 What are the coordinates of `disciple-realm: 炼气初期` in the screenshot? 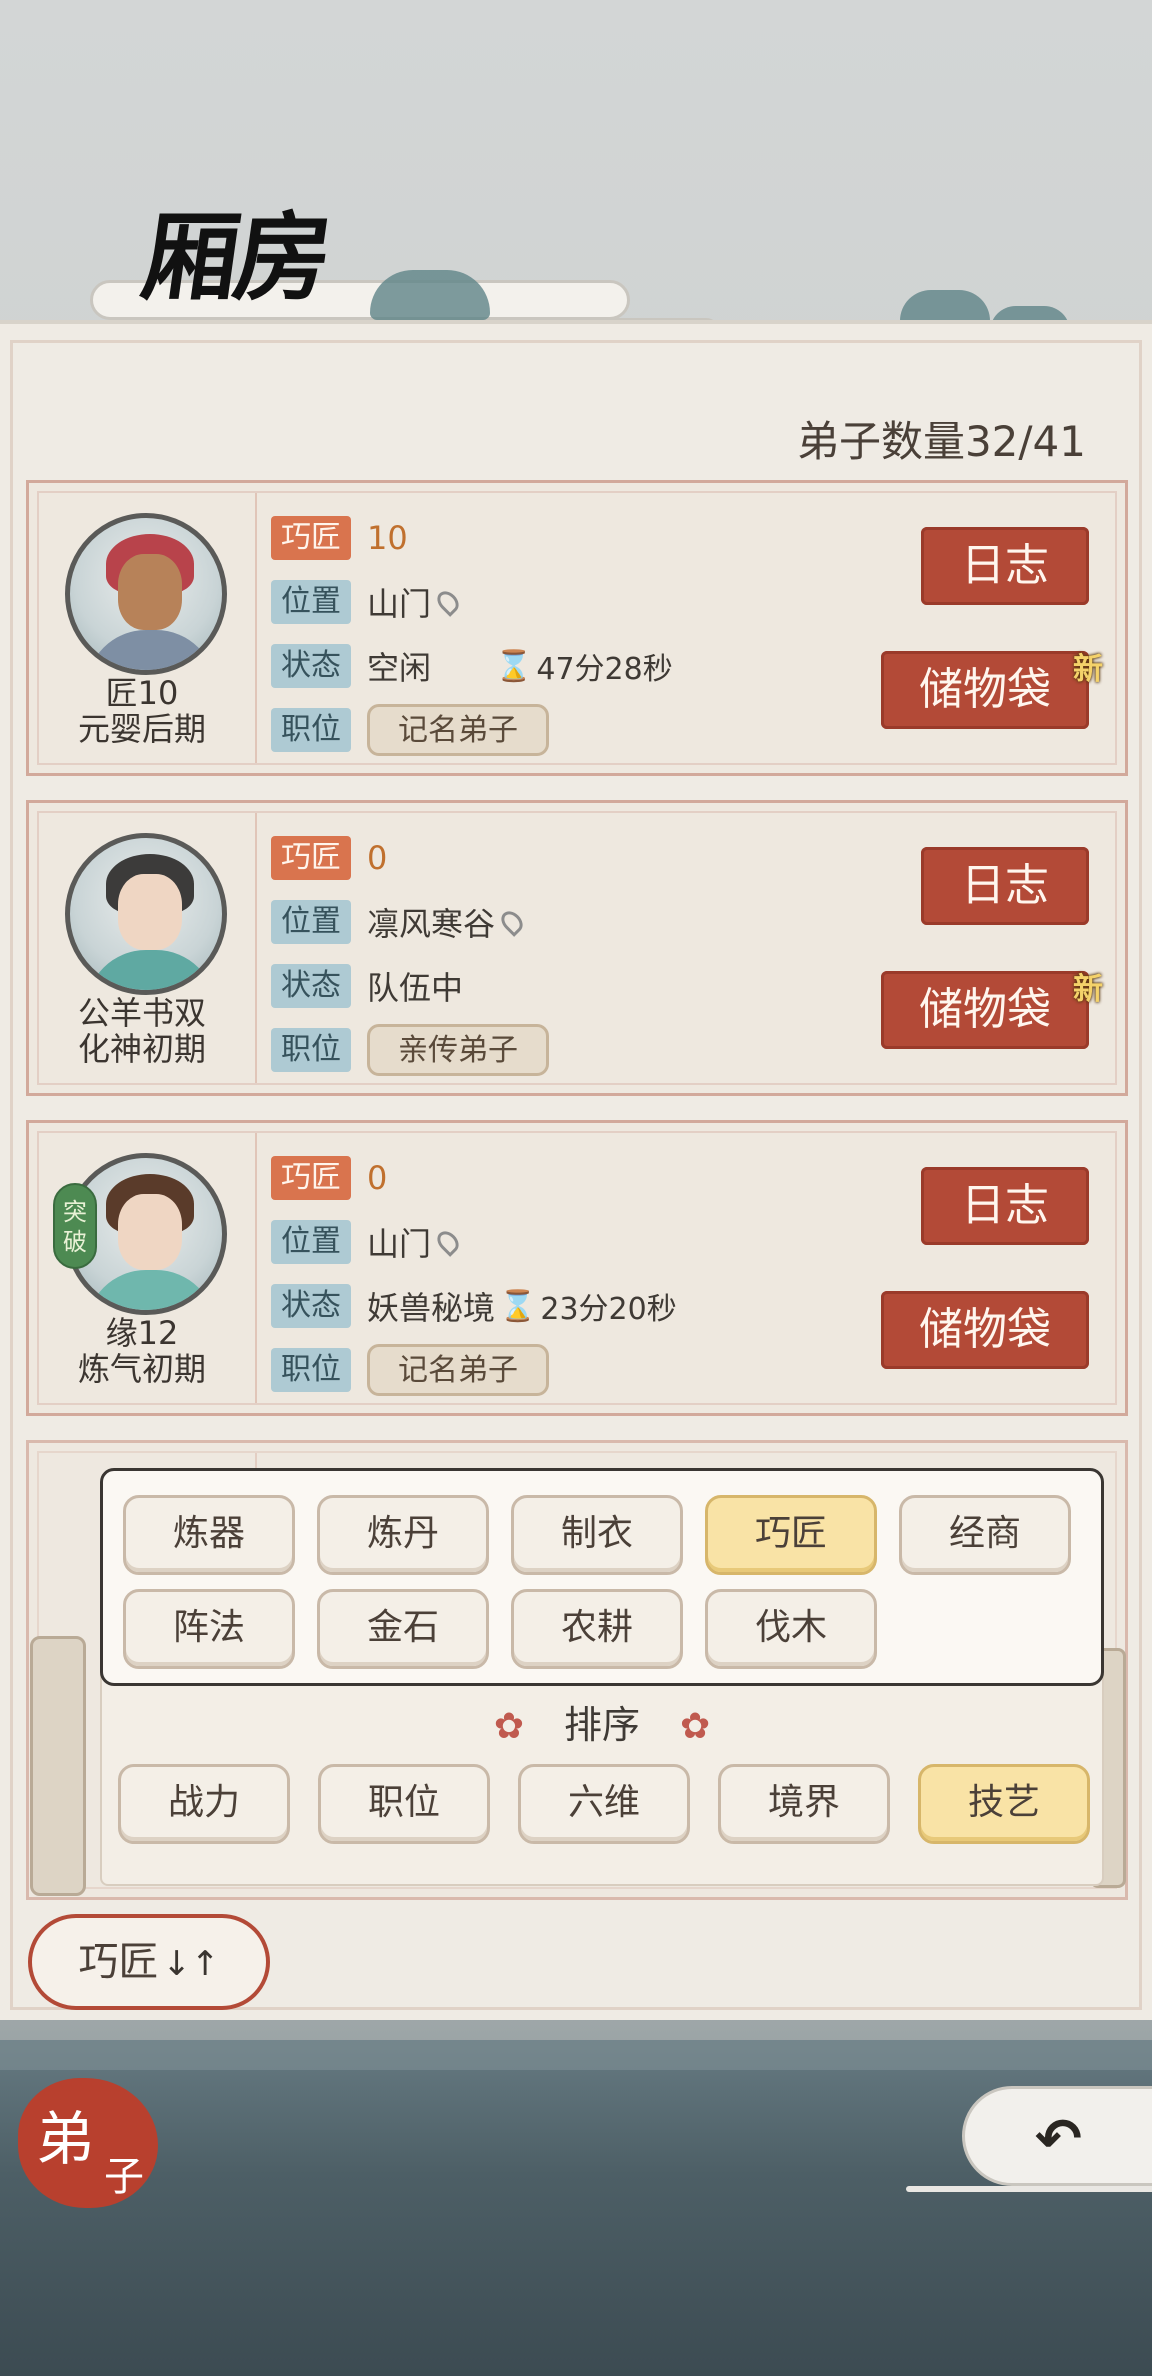 It's located at (141, 1369).